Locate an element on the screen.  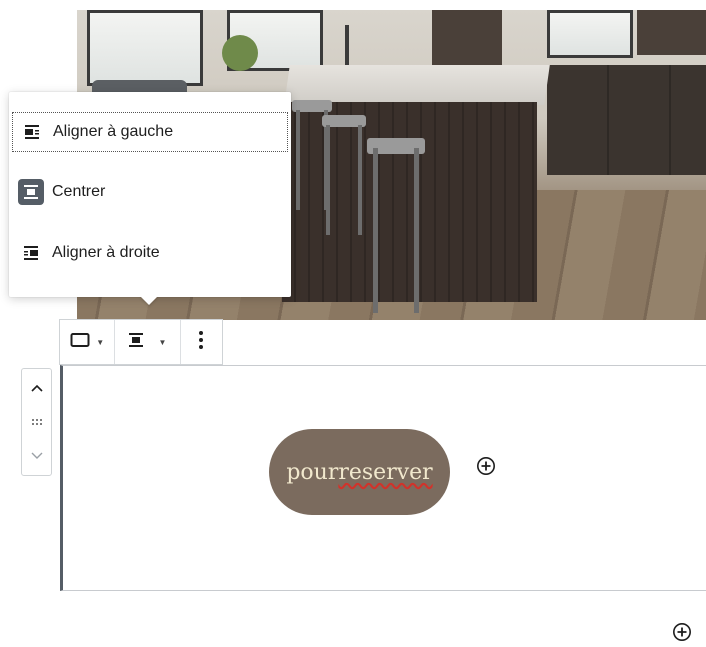
block-toolbar: ▼ ▼ is located at coordinates (141, 342).